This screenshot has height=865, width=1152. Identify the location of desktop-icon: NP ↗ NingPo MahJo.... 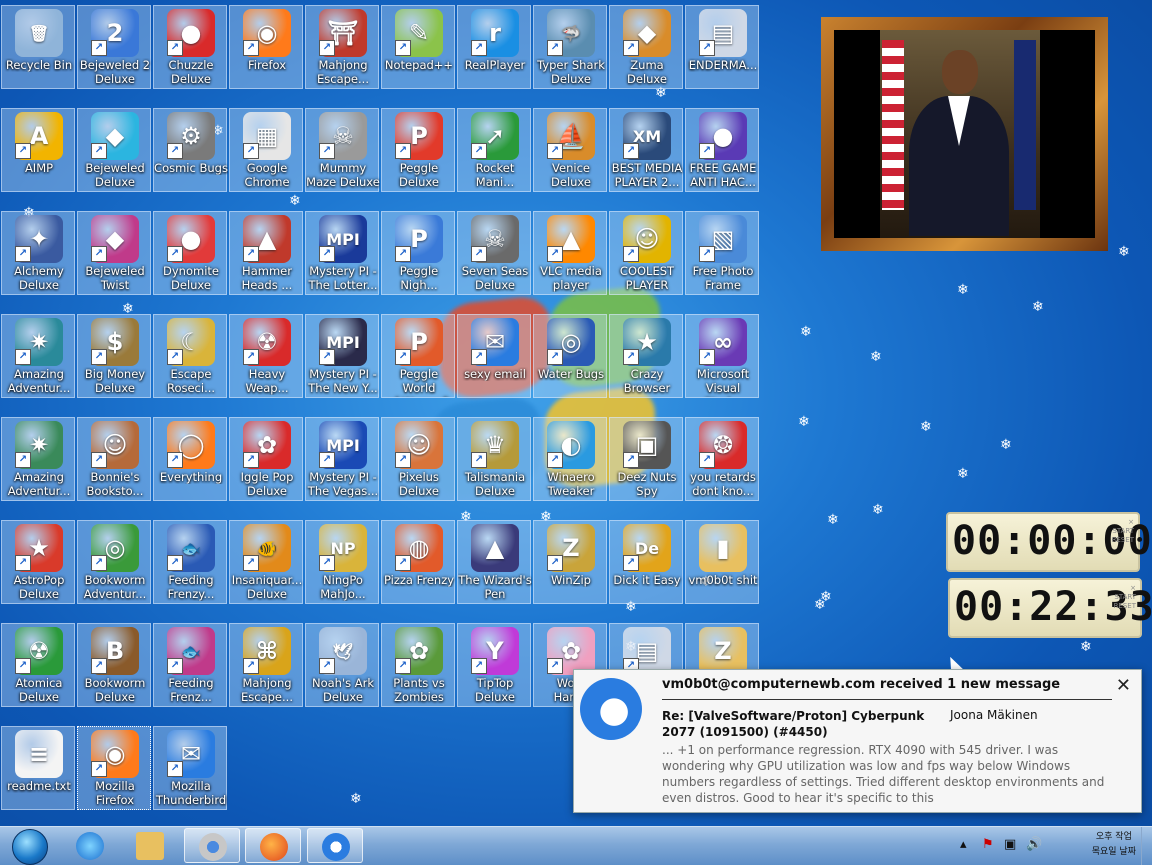
(342, 562).